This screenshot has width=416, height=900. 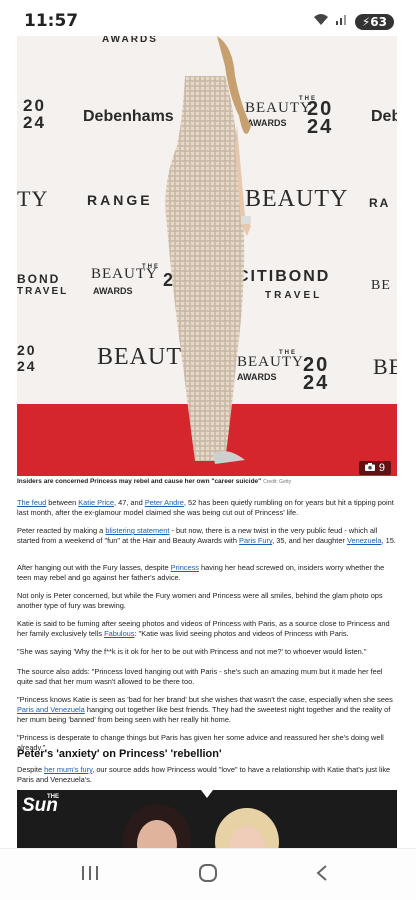 What do you see at coordinates (51, 709) in the screenshot?
I see `link-paris-and-venezuela: Paris and Venezuela` at bounding box center [51, 709].